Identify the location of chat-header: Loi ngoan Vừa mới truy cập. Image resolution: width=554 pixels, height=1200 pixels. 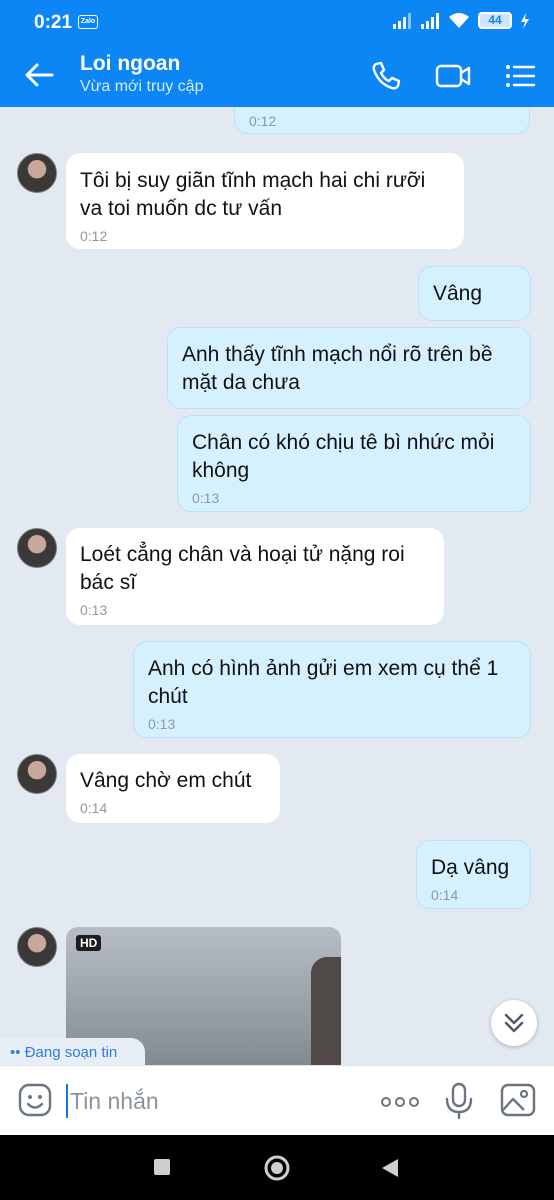
(277, 75).